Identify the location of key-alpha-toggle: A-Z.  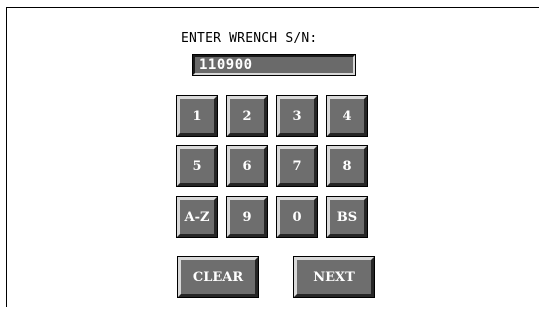
(197, 217).